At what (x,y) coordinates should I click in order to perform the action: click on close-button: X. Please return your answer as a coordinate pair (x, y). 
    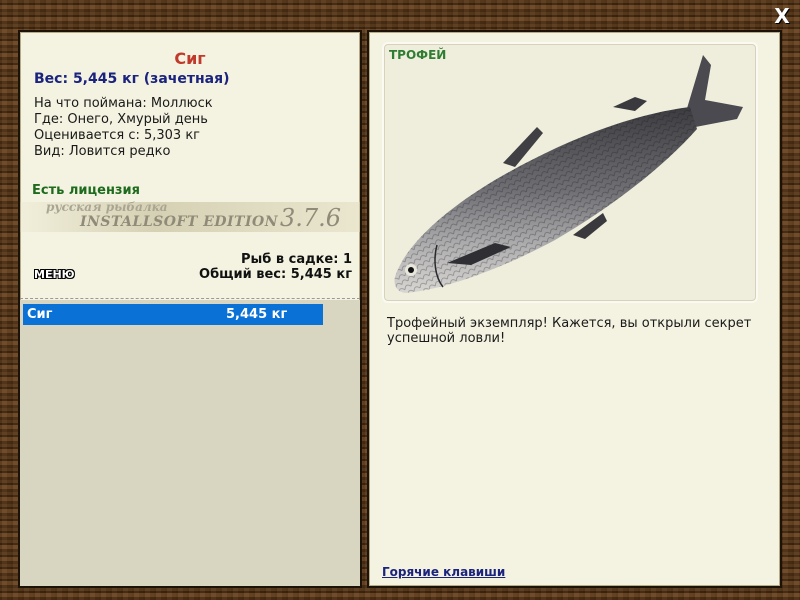
    Looking at the image, I should click on (782, 16).